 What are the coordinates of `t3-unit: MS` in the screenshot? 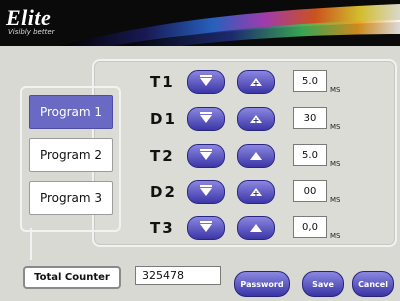 It's located at (335, 236).